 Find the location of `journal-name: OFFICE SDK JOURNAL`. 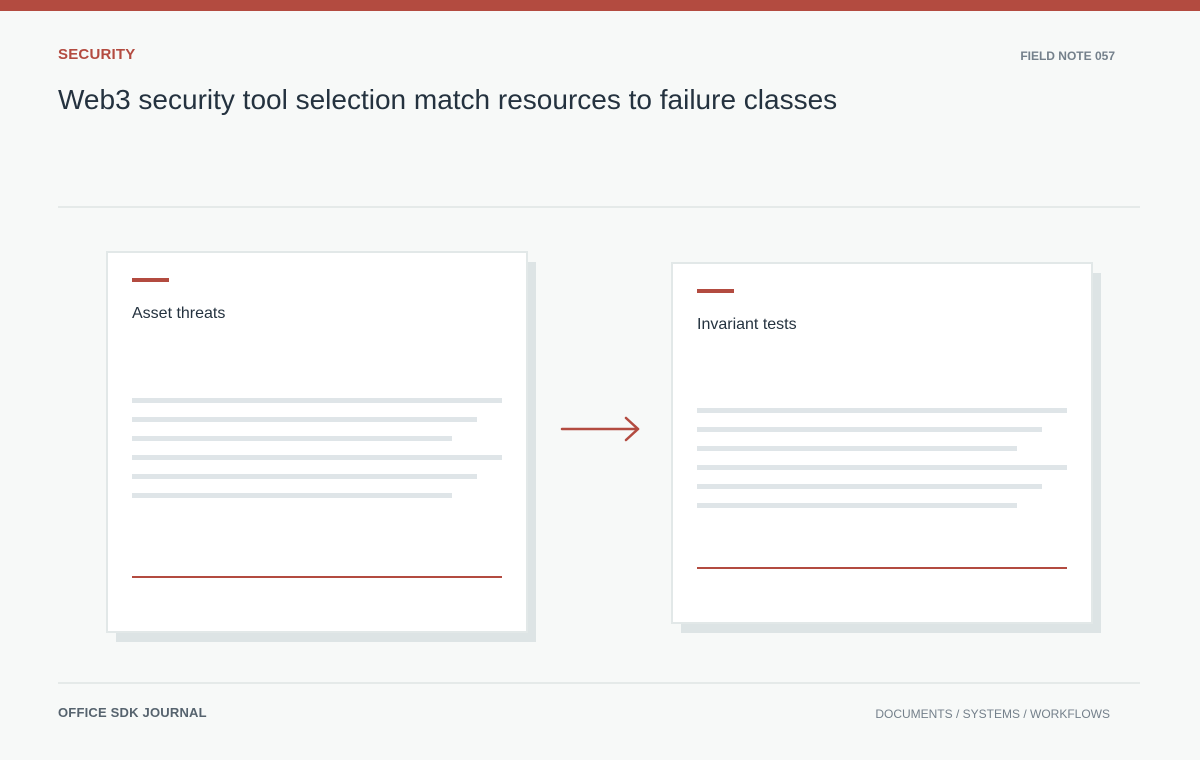

journal-name: OFFICE SDK JOURNAL is located at coordinates (132, 712).